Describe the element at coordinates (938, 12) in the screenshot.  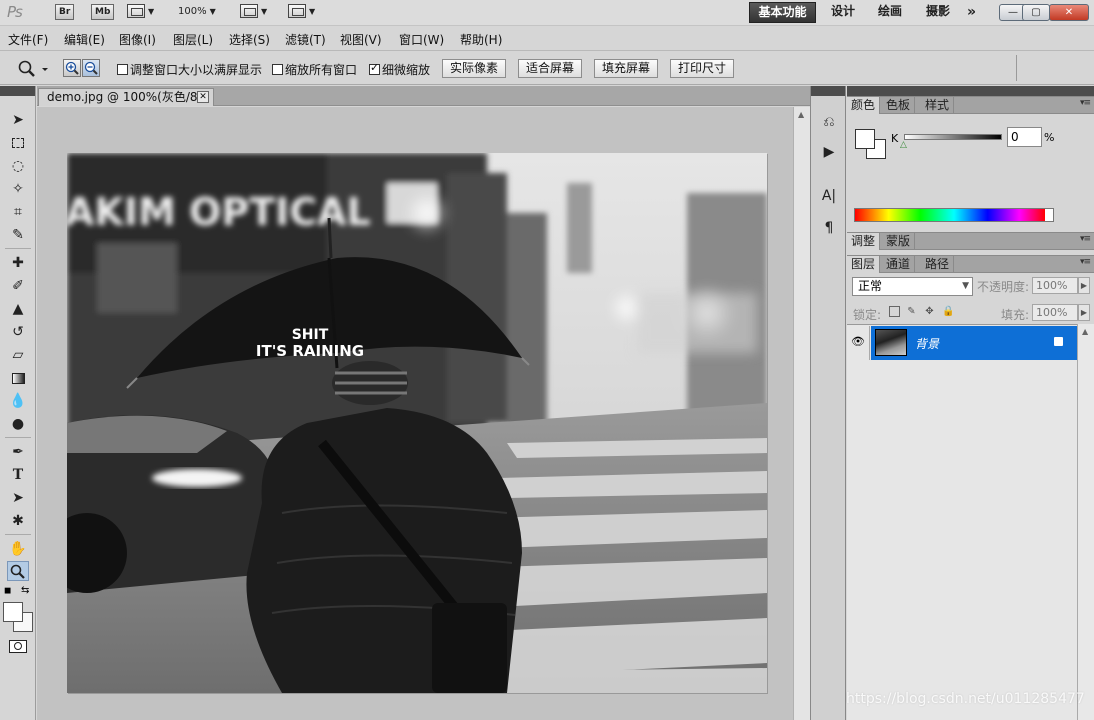
I see `workspace-photography-button: 摄影` at that location.